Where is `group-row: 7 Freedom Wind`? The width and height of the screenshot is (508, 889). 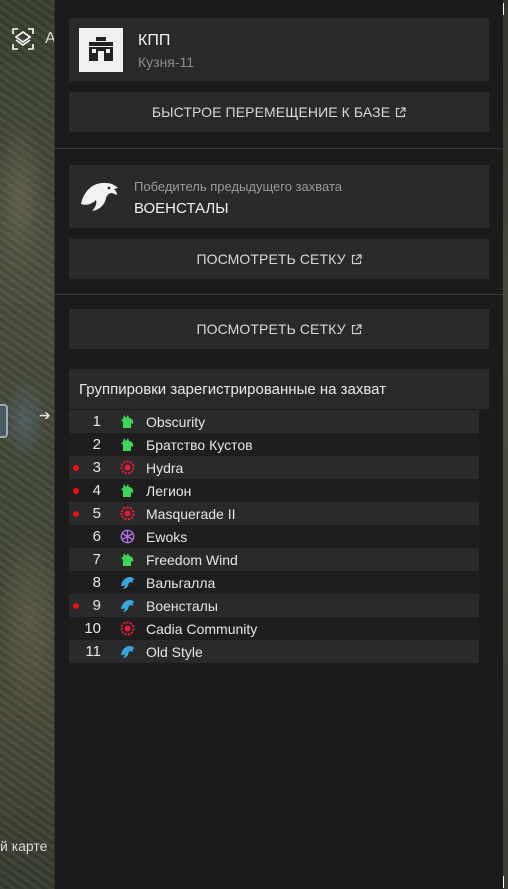
group-row: 7 Freedom Wind is located at coordinates (274, 559).